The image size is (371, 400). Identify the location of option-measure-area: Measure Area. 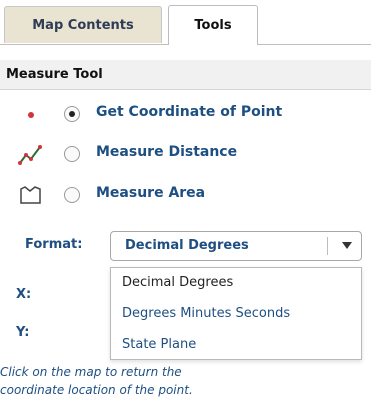
(185, 196).